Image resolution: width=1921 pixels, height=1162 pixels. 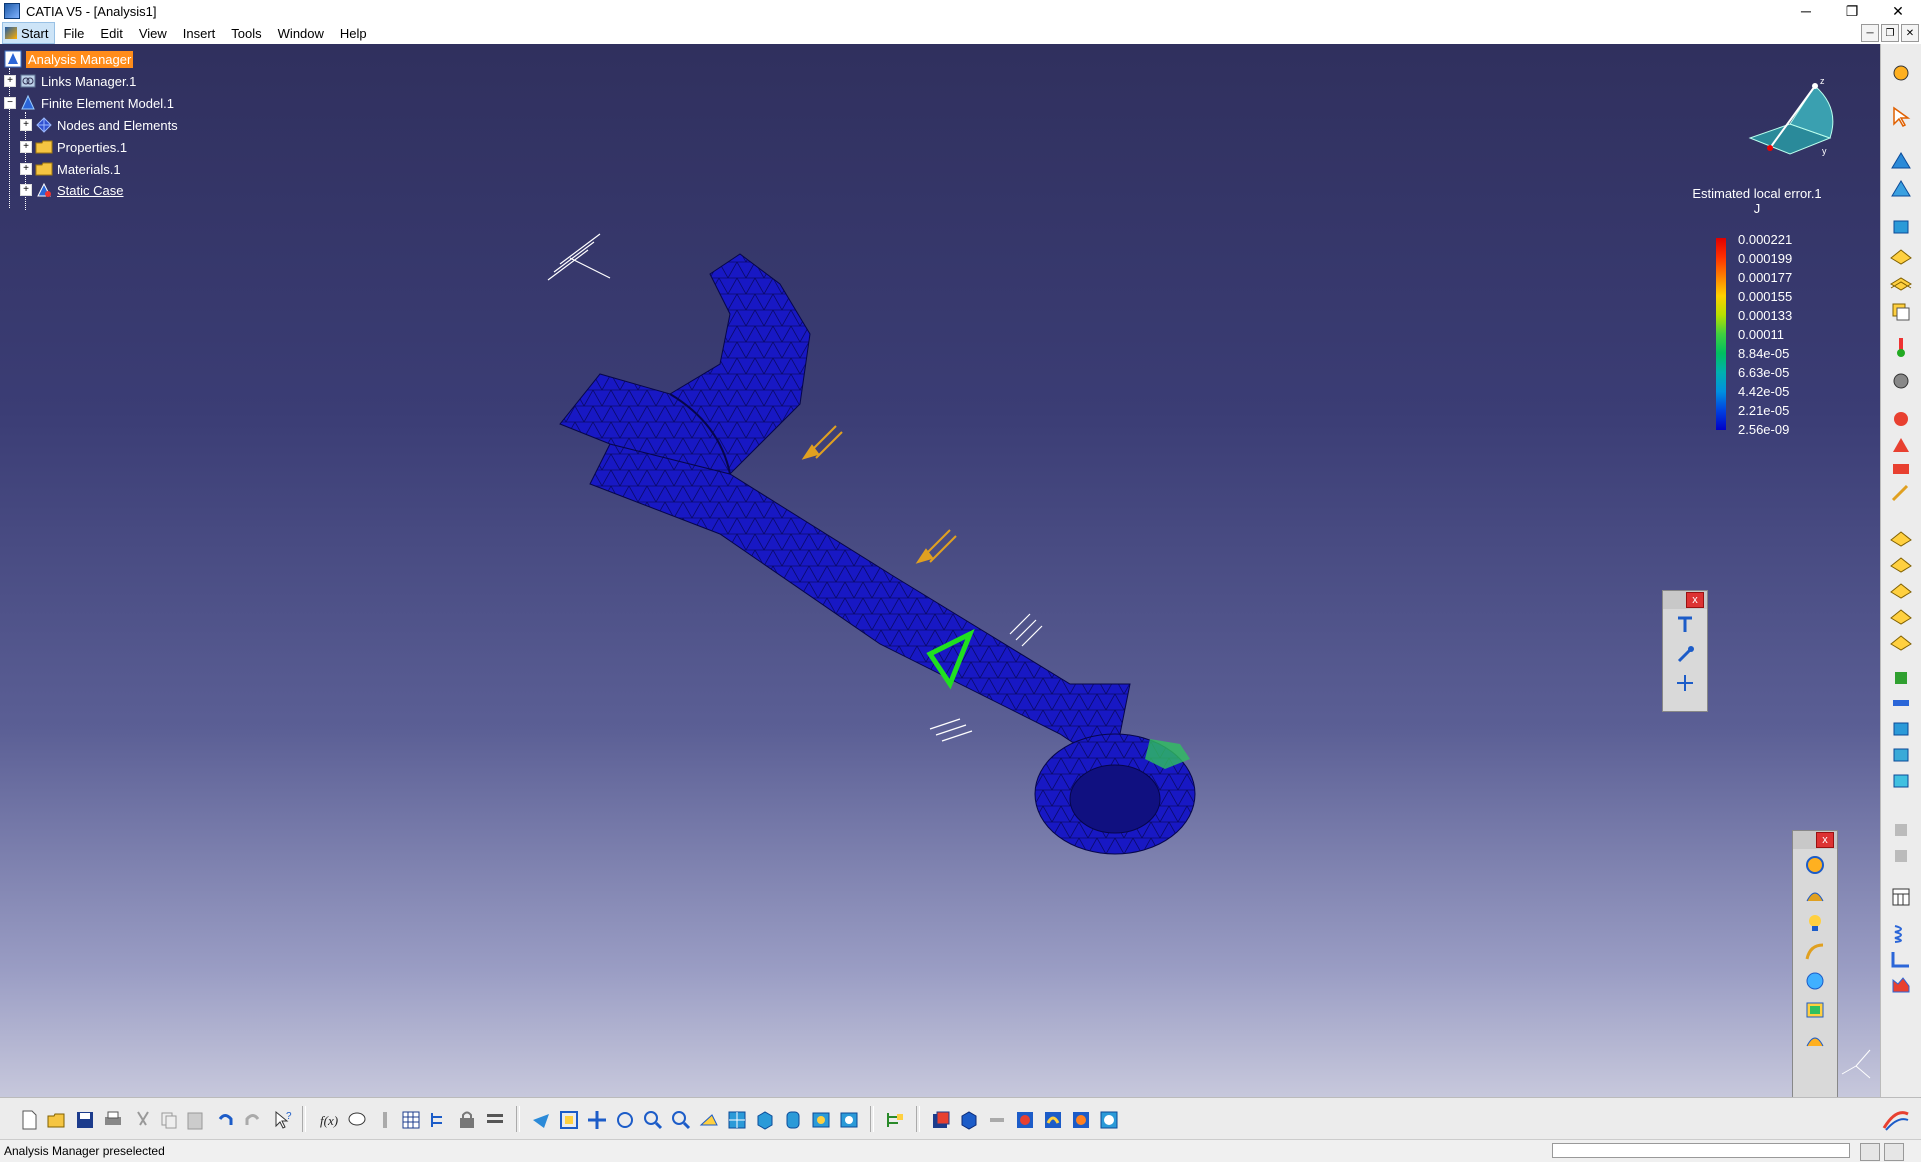 What do you see at coordinates (1898, 11) in the screenshot?
I see `close-button: ✕` at bounding box center [1898, 11].